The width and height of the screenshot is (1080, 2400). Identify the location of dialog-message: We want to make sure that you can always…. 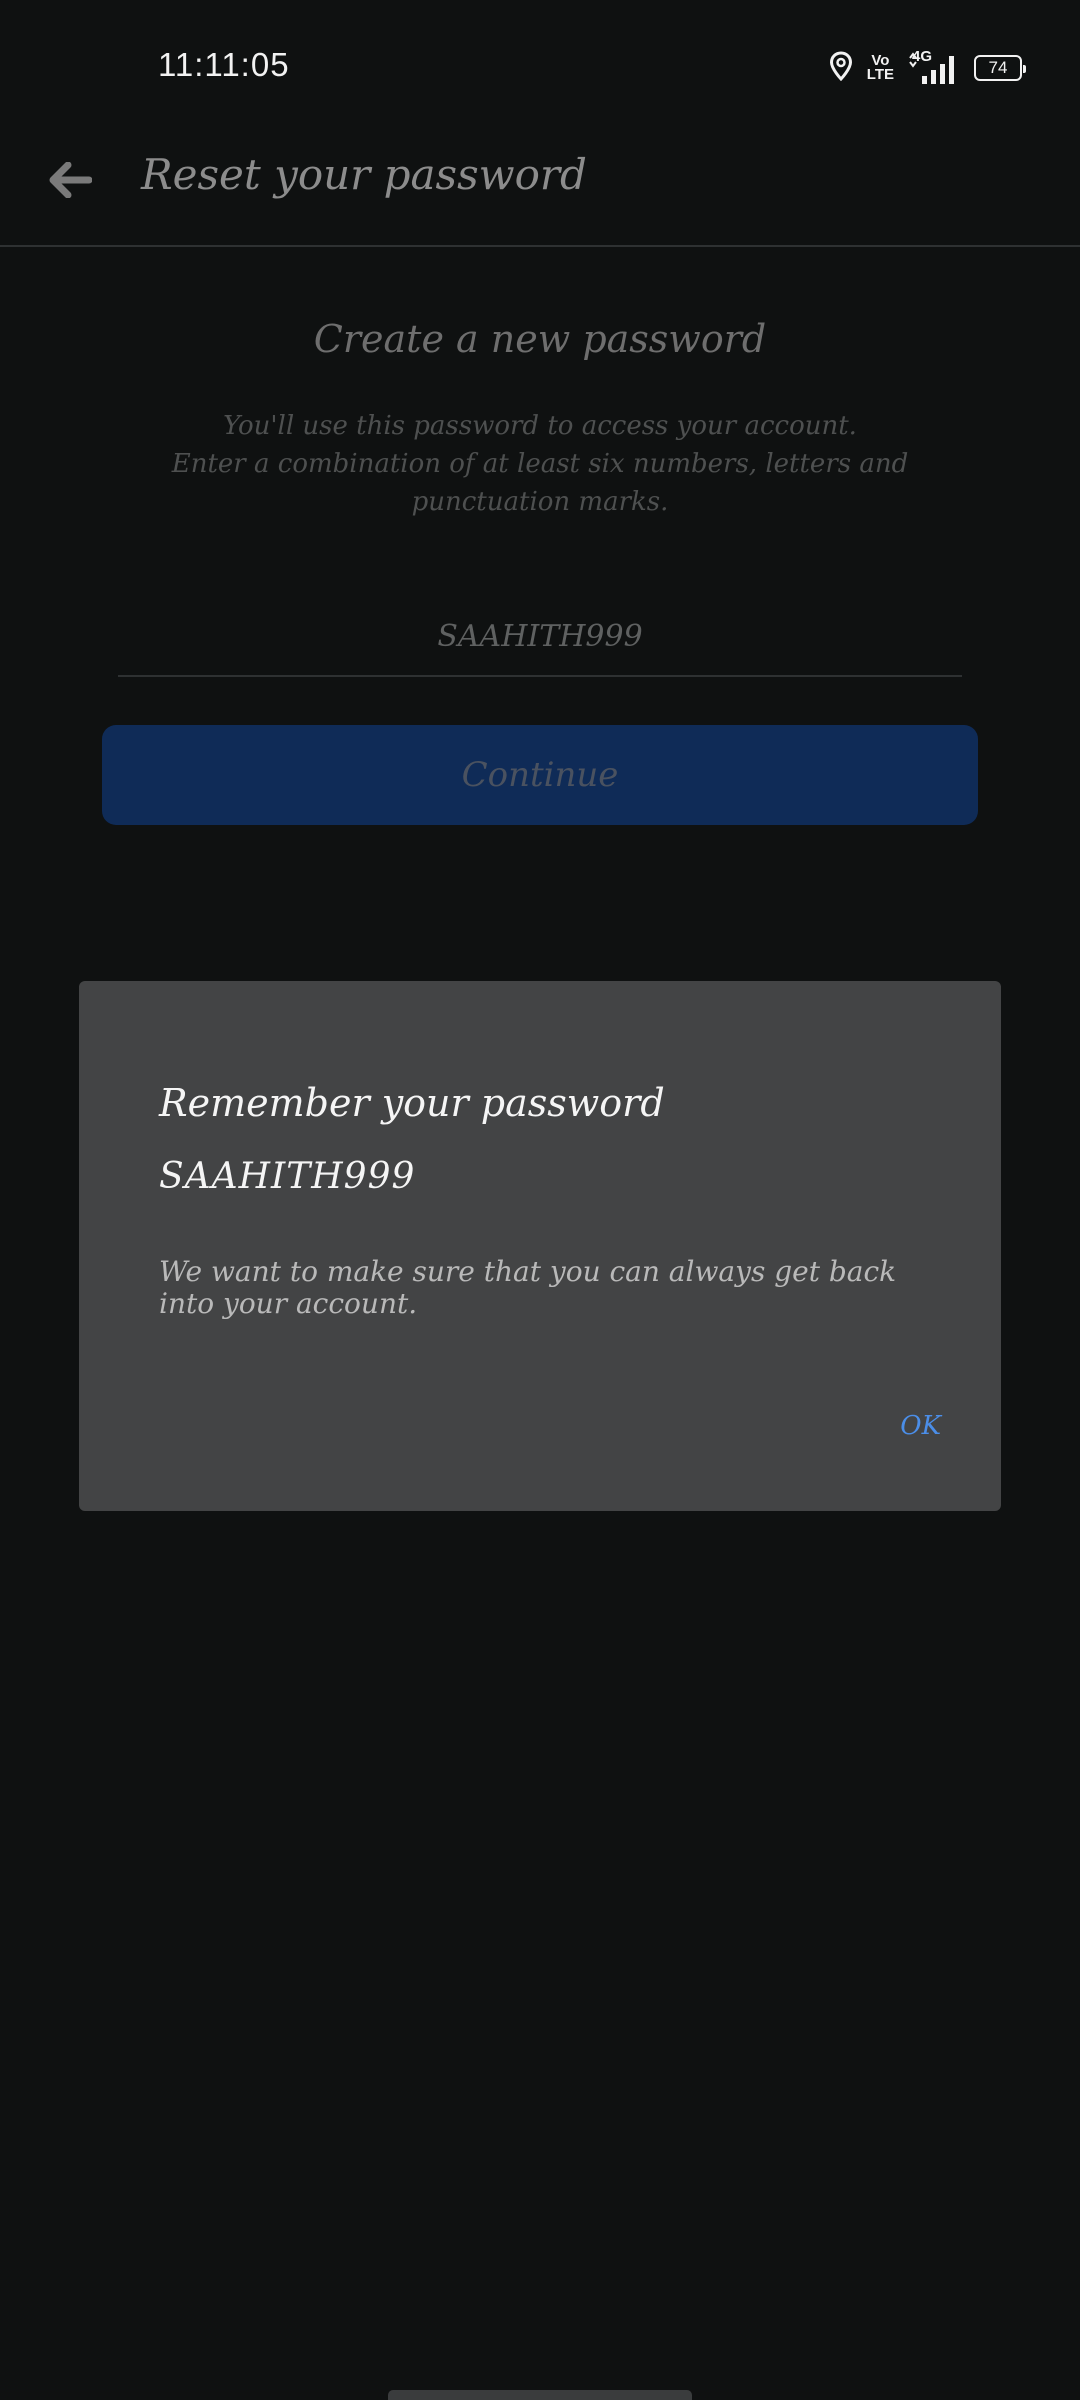
(528, 1287).